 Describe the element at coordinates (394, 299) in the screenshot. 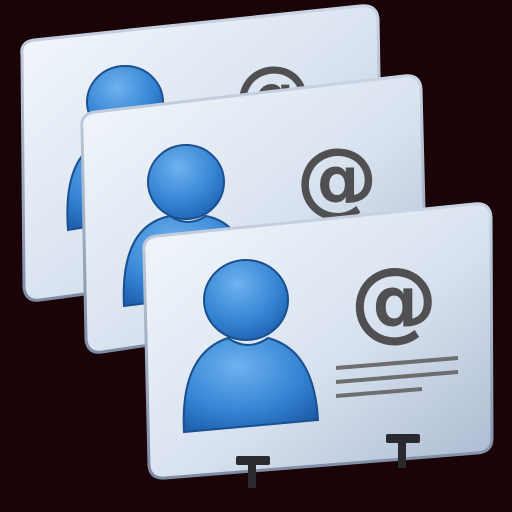

I see `front-card-at-glyph: @` at that location.